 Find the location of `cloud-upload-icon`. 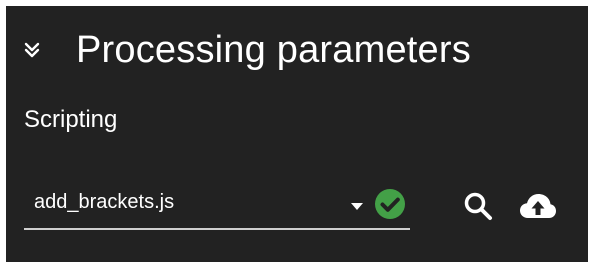

cloud-upload-icon is located at coordinates (538, 206).